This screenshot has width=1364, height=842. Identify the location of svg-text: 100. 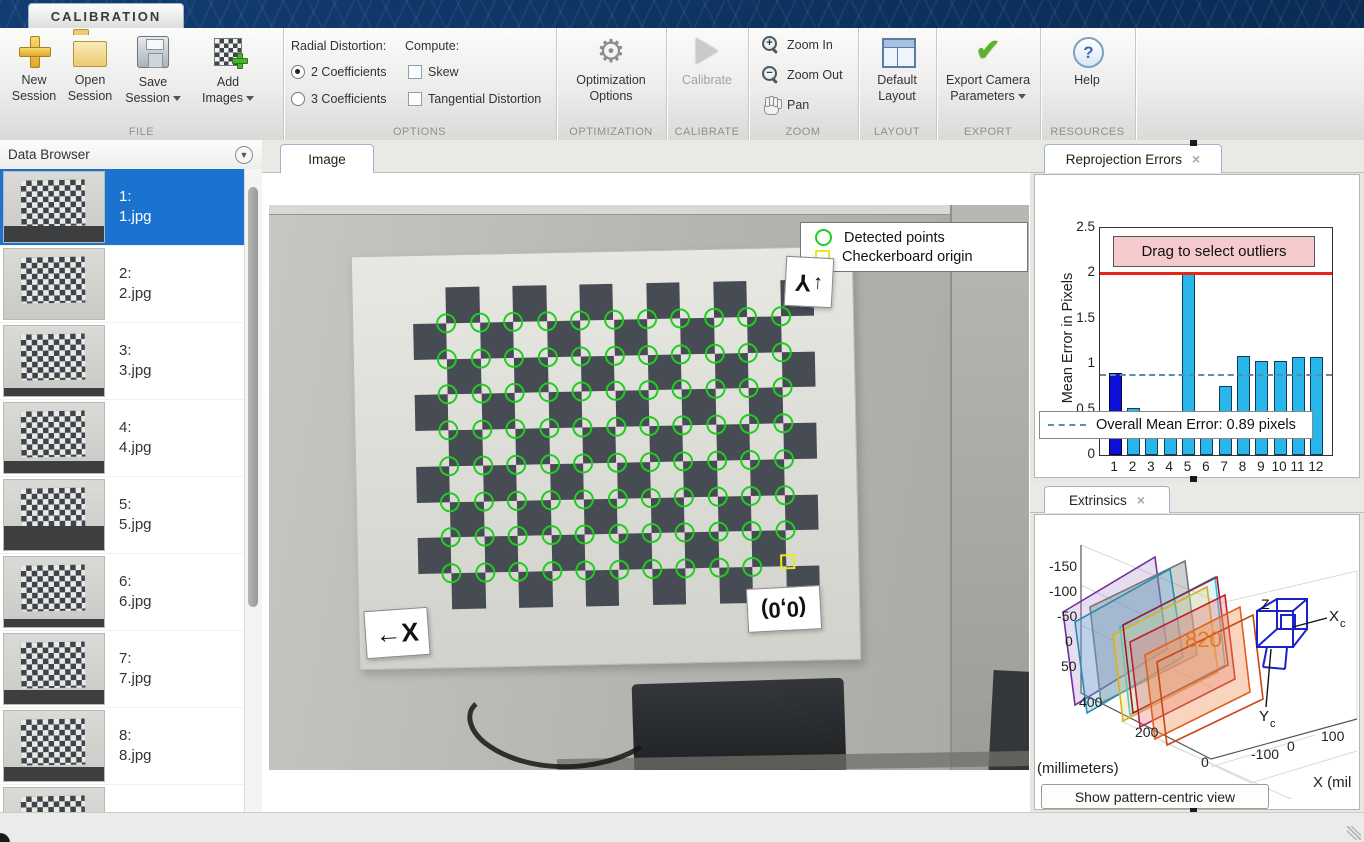
(1333, 736).